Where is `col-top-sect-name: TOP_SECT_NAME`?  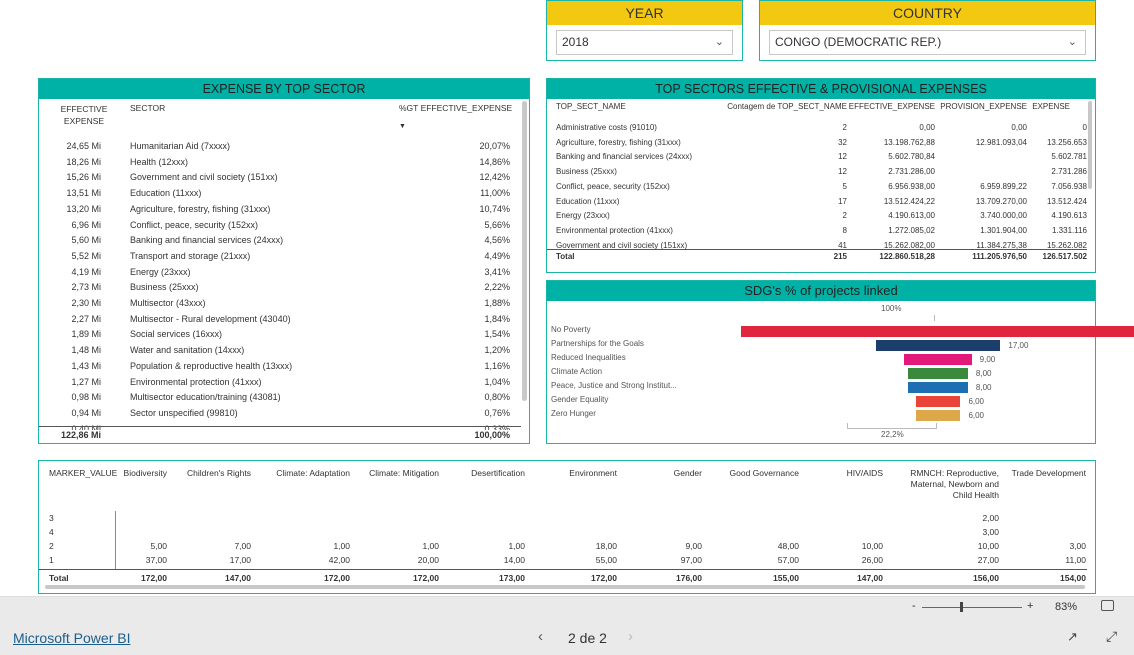
col-top-sect-name: TOP_SECT_NAME is located at coordinates (591, 107).